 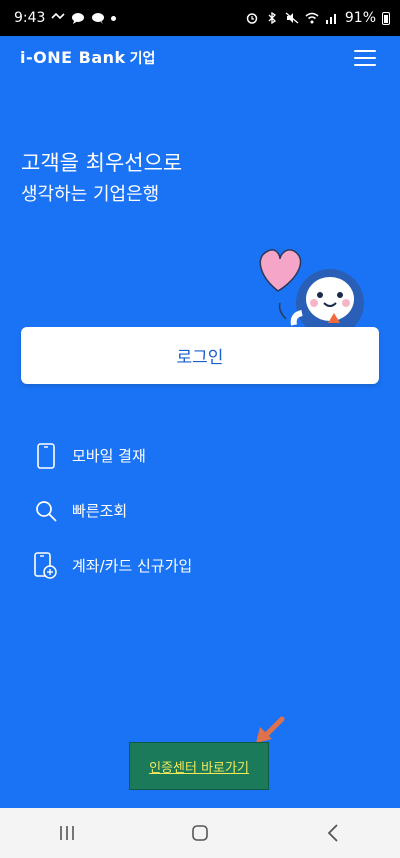 I want to click on menu-item-quick-inquiry: 빠른조회, so click(x=199, y=510).